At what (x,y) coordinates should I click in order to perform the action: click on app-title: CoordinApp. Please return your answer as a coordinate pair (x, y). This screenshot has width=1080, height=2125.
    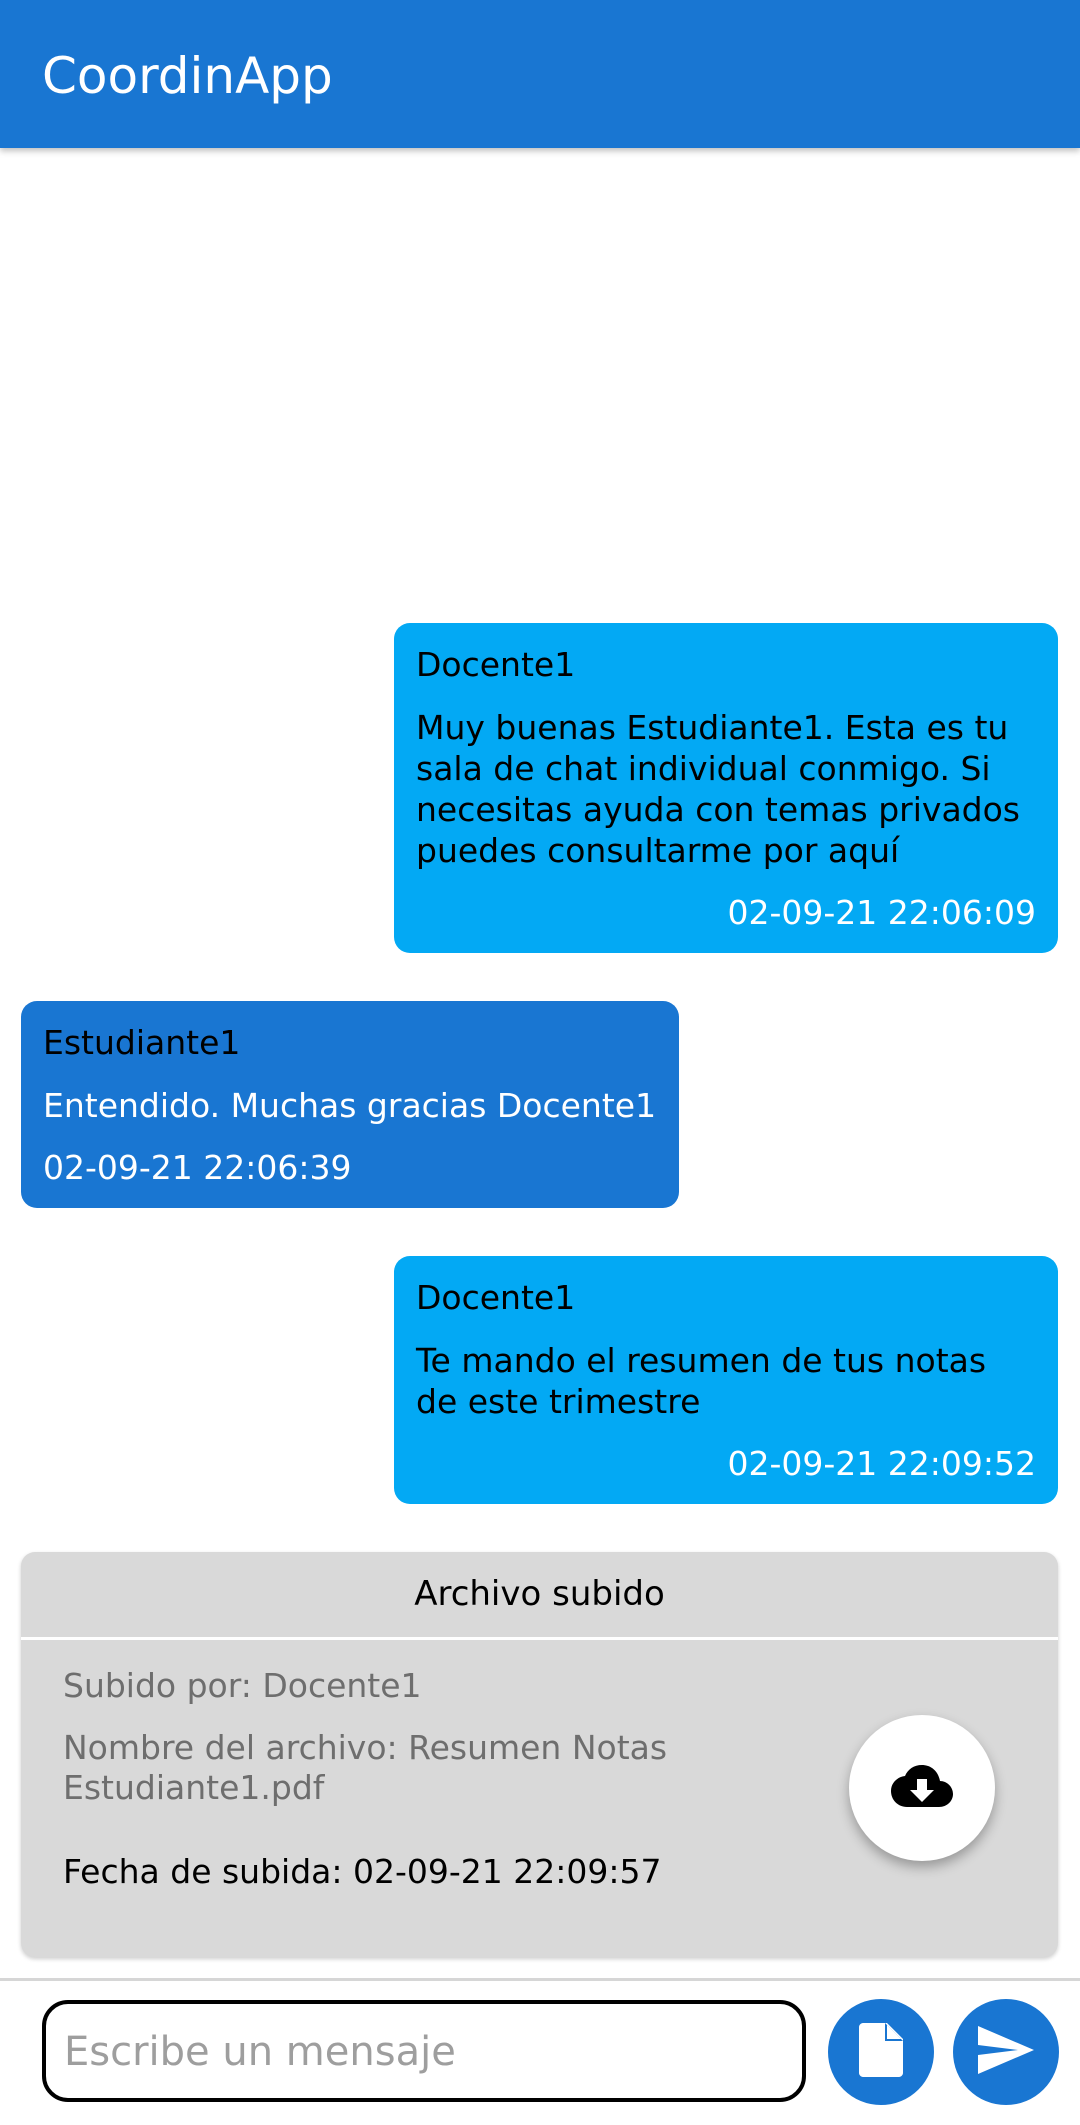
    Looking at the image, I should click on (187, 76).